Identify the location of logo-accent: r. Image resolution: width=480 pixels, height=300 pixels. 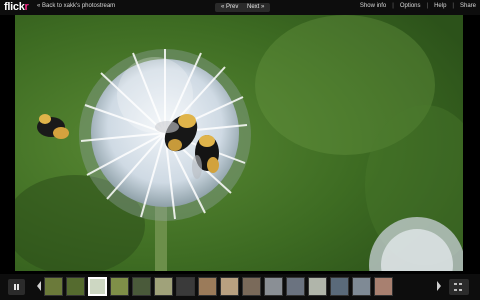
(26, 7).